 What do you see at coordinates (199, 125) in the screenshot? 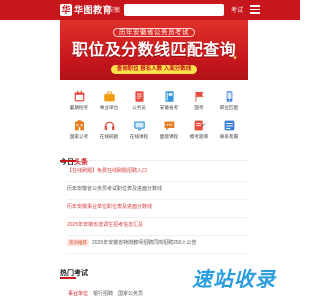
I see `pen-icon` at bounding box center [199, 125].